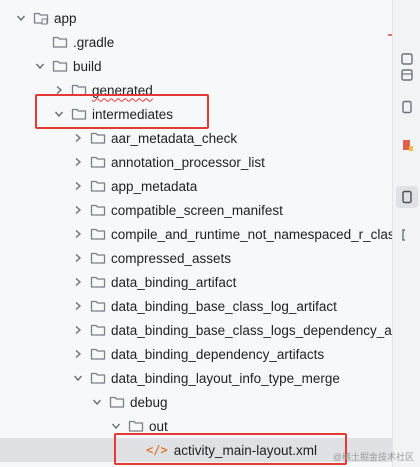 The width and height of the screenshot is (420, 467). What do you see at coordinates (158, 426) in the screenshot?
I see `tree-item-label: out` at bounding box center [158, 426].